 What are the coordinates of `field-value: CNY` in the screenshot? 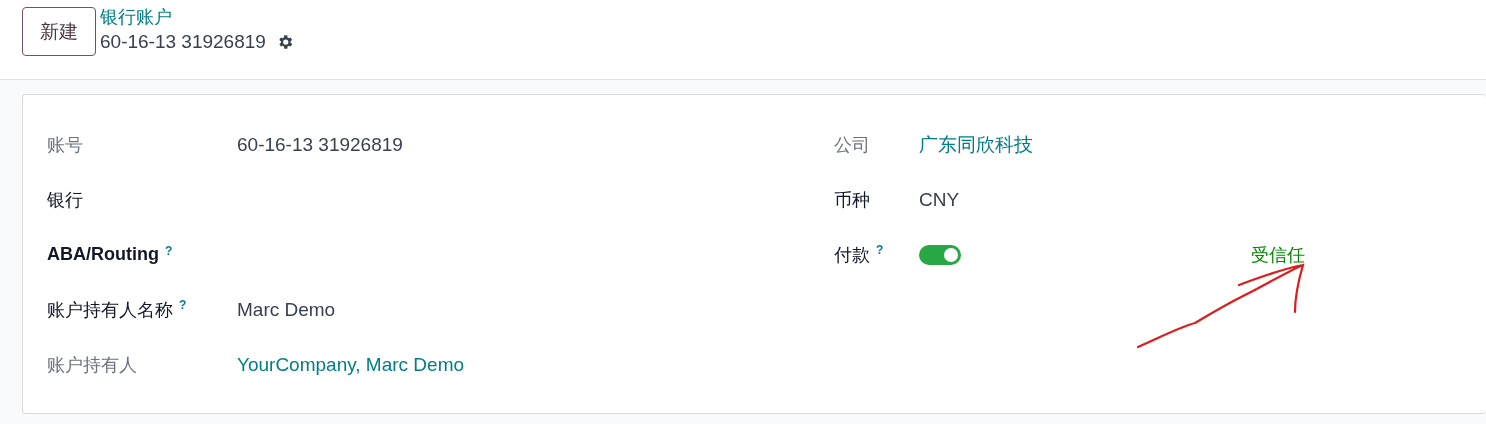 It's located at (939, 199).